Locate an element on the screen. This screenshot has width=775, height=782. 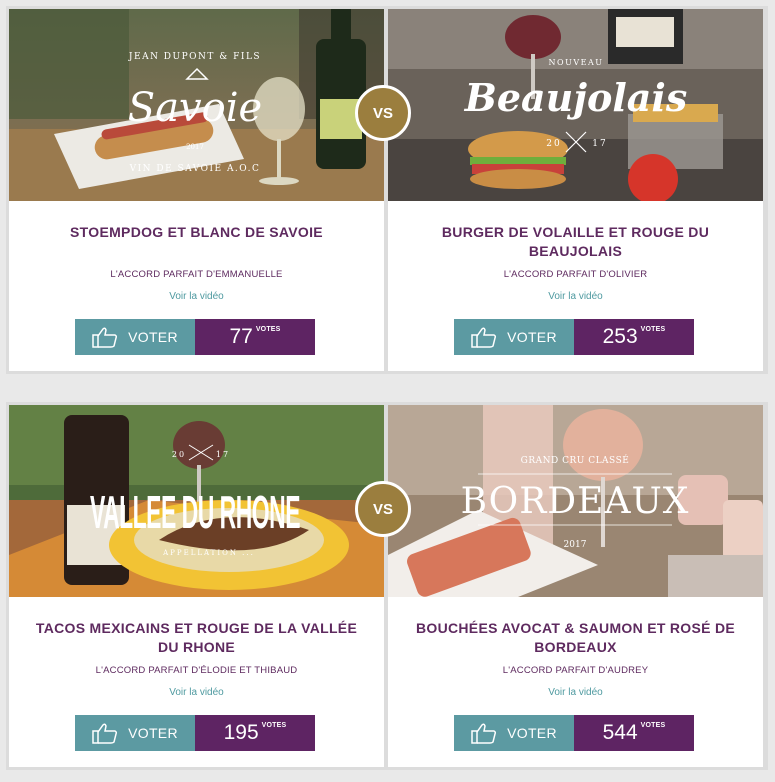
vote-bar: VOTER 77 VOTES is located at coordinates (195, 337).